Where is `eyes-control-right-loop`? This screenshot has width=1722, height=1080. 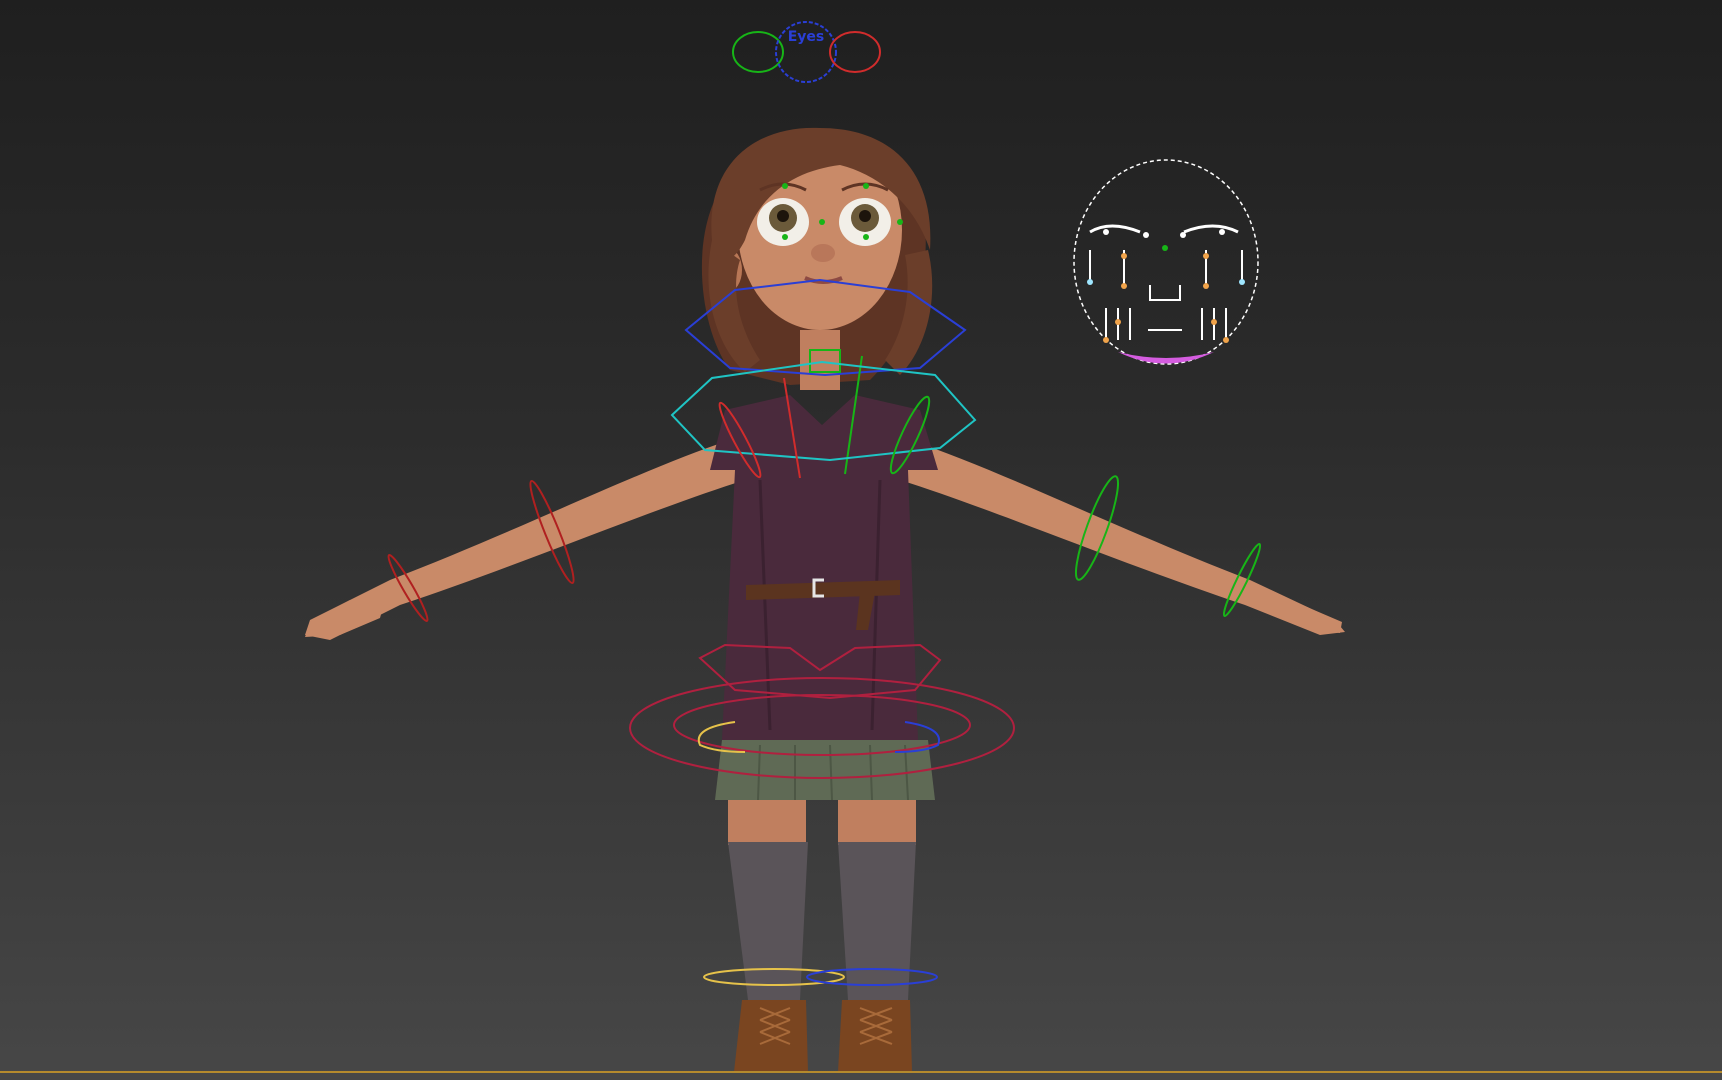
eyes-control-right-loop is located at coordinates (855, 52).